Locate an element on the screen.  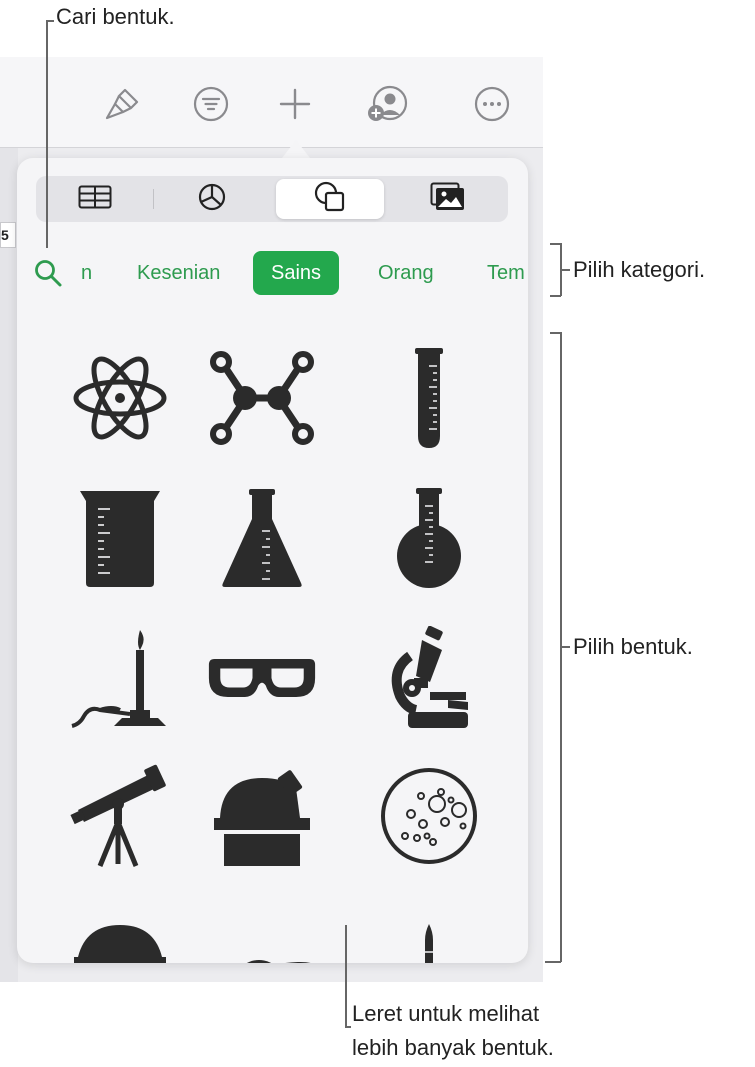
media-icon is located at coordinates (448, 199).